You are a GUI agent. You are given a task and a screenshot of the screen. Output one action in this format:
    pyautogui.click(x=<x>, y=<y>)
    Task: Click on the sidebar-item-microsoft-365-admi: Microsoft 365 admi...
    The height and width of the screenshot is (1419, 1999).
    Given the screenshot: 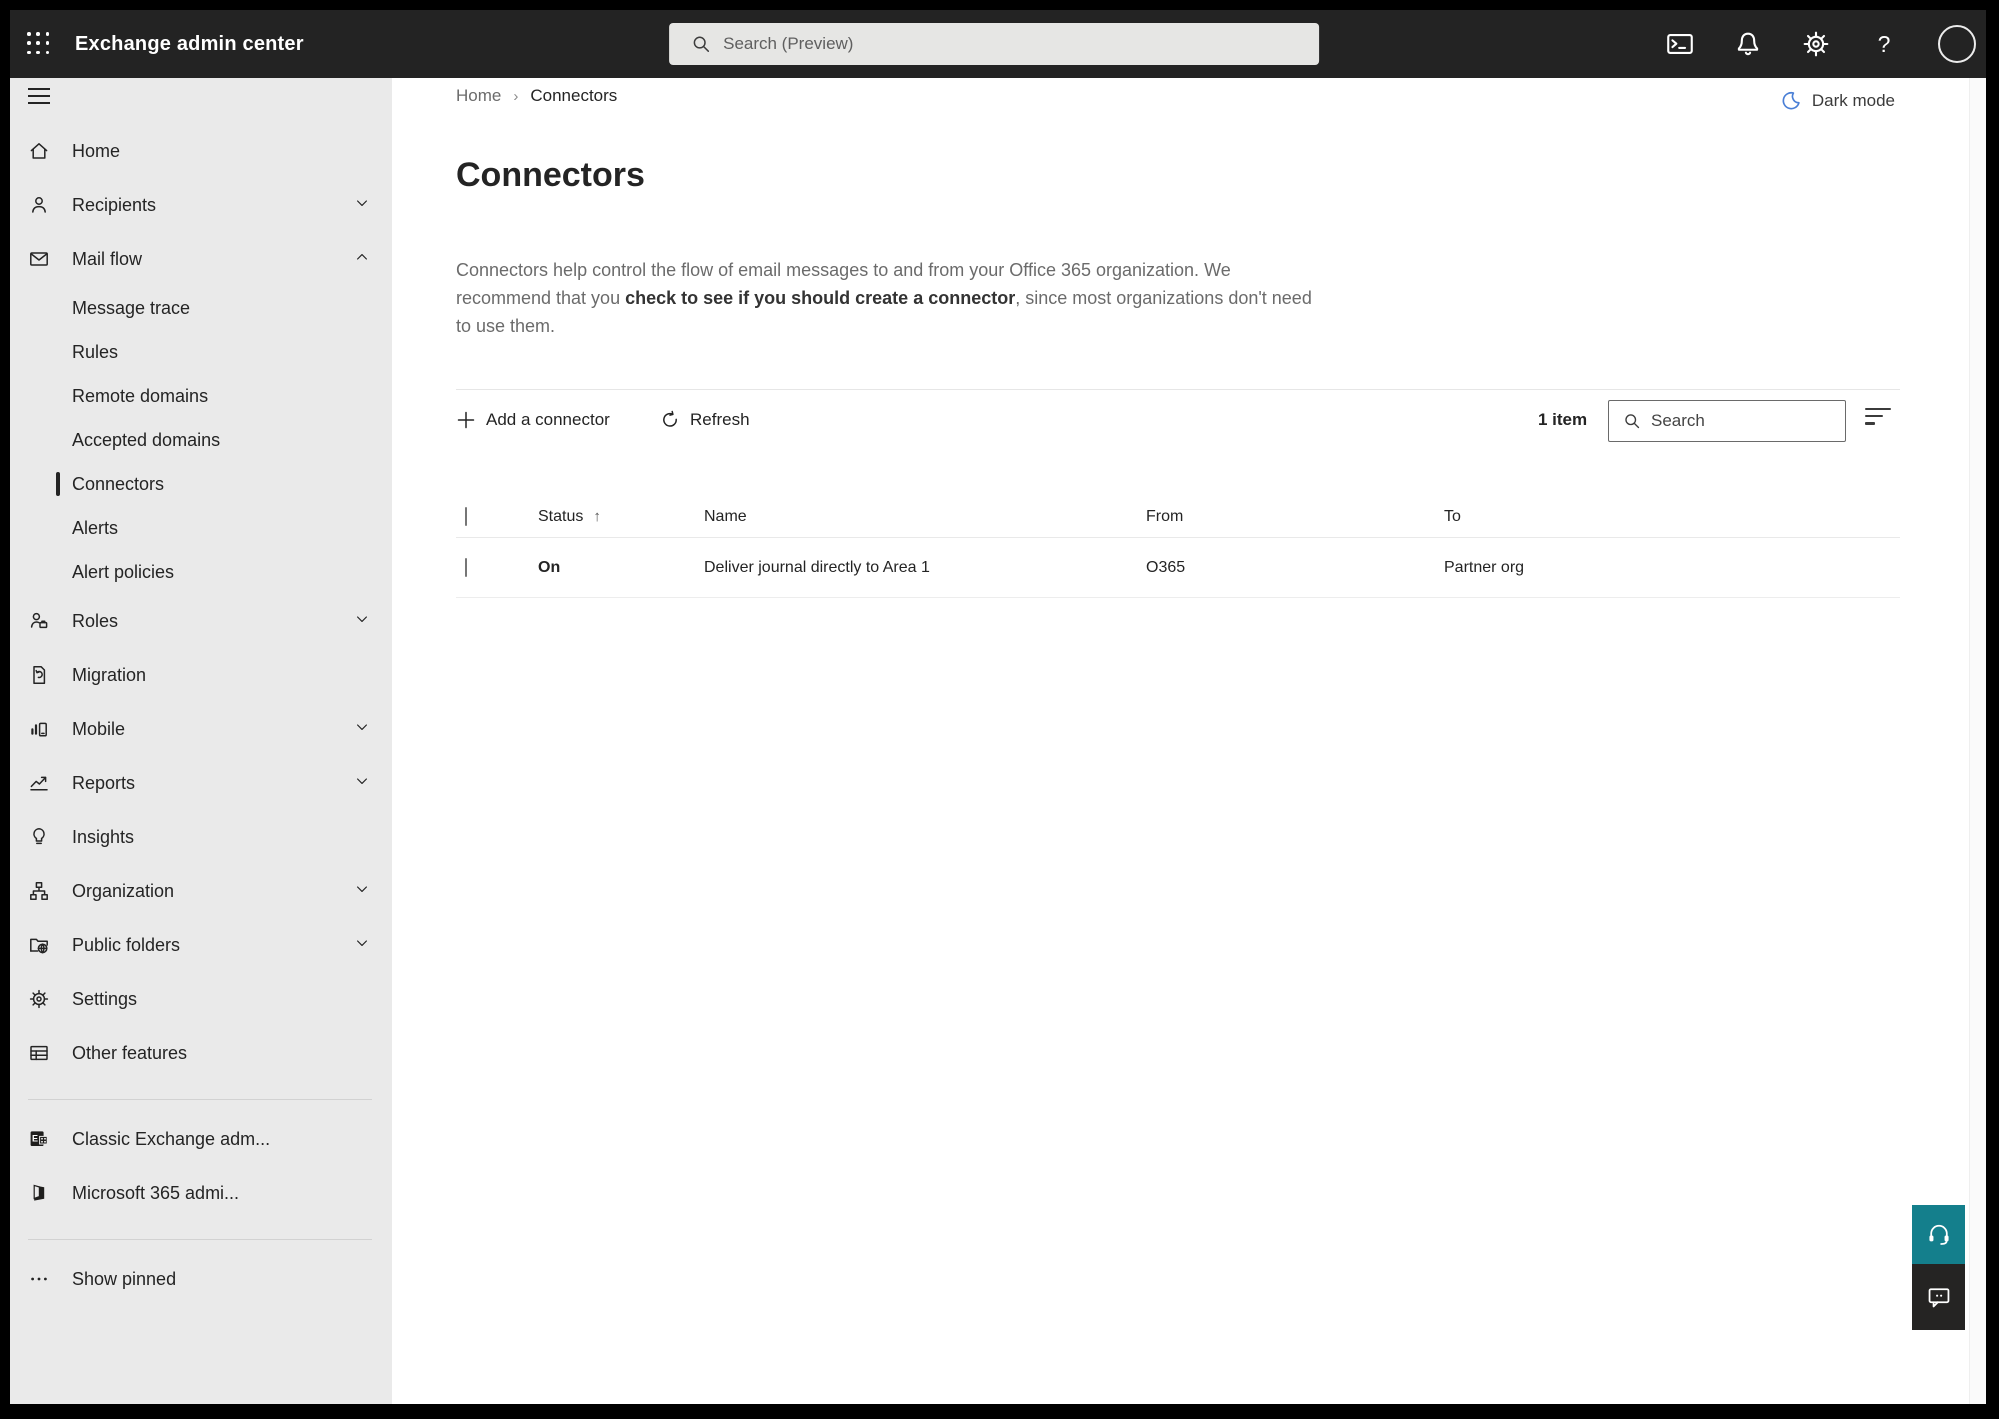 What is the action you would take?
    pyautogui.click(x=201, y=1193)
    